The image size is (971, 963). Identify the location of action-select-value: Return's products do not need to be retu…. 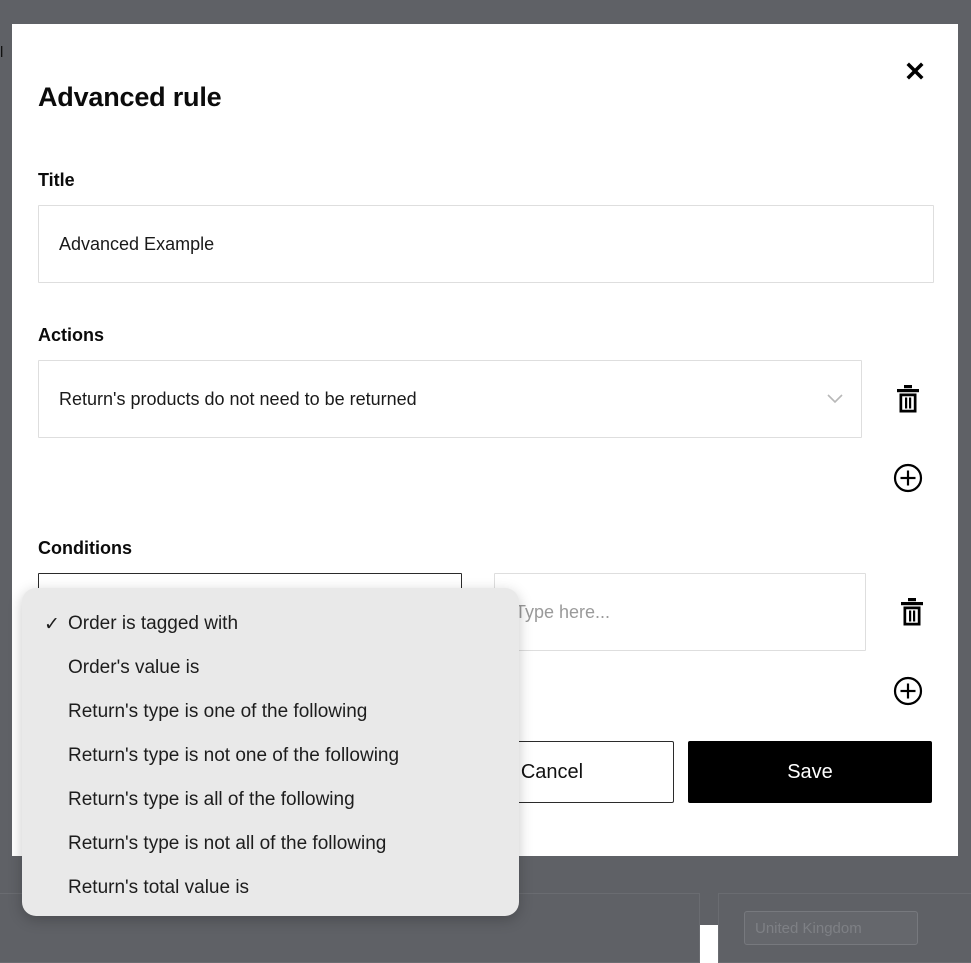
(228, 399).